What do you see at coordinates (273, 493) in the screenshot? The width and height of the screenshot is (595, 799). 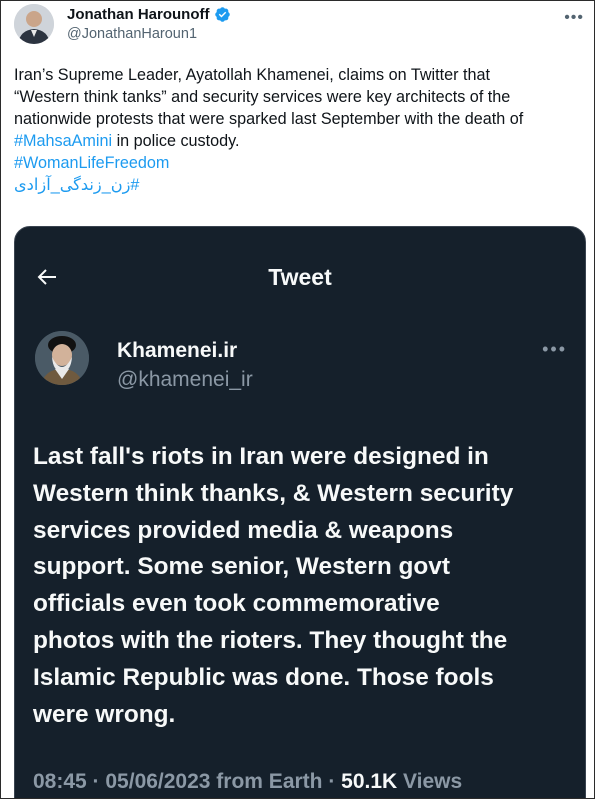 I see `embedded-text-line: Western think thanks, & Western security` at bounding box center [273, 493].